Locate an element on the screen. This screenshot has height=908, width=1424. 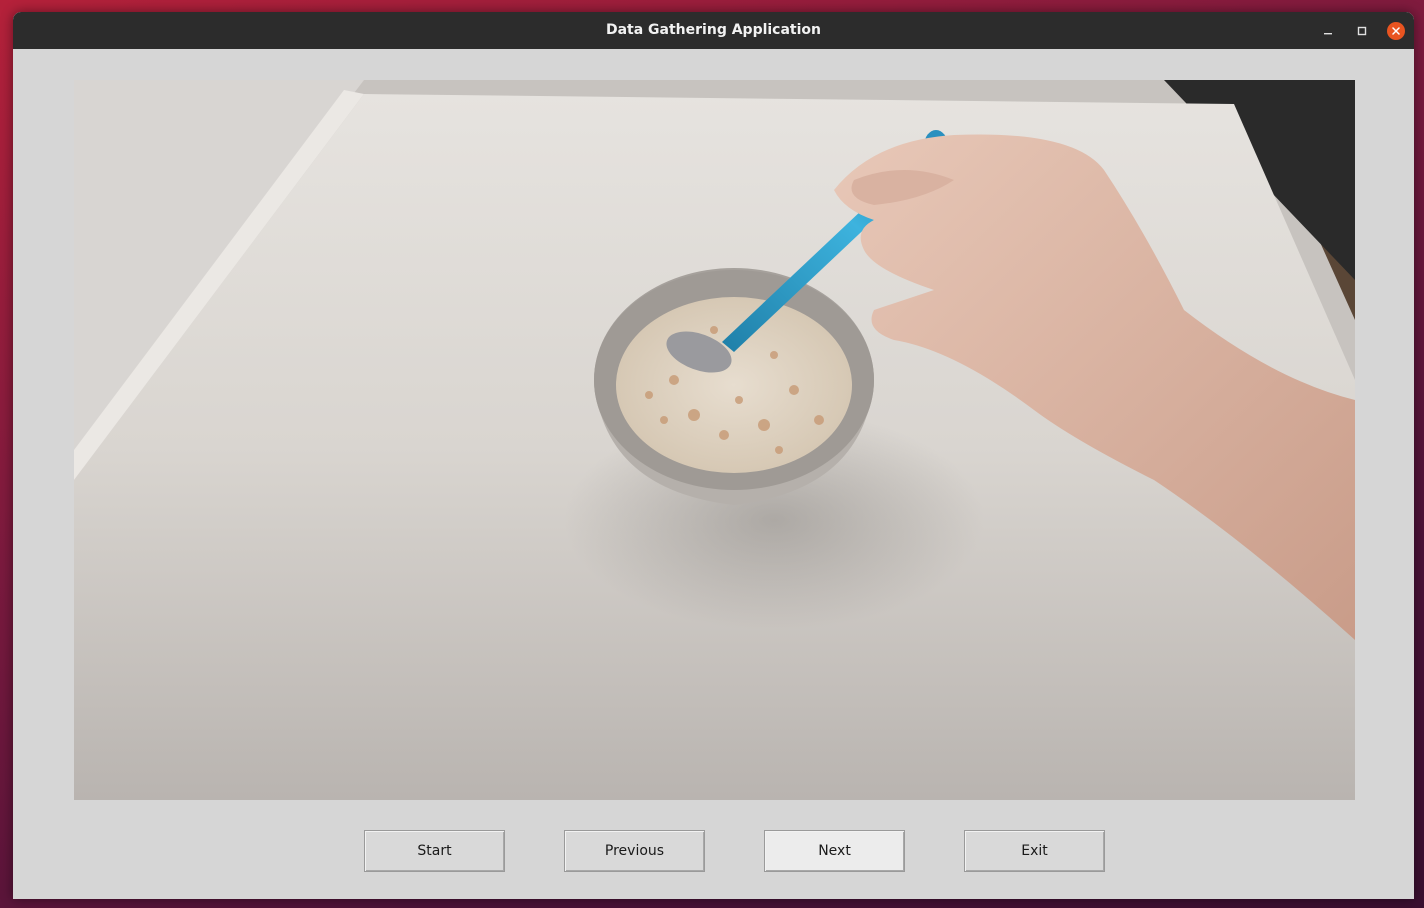
minimize-icon is located at coordinates (1328, 34).